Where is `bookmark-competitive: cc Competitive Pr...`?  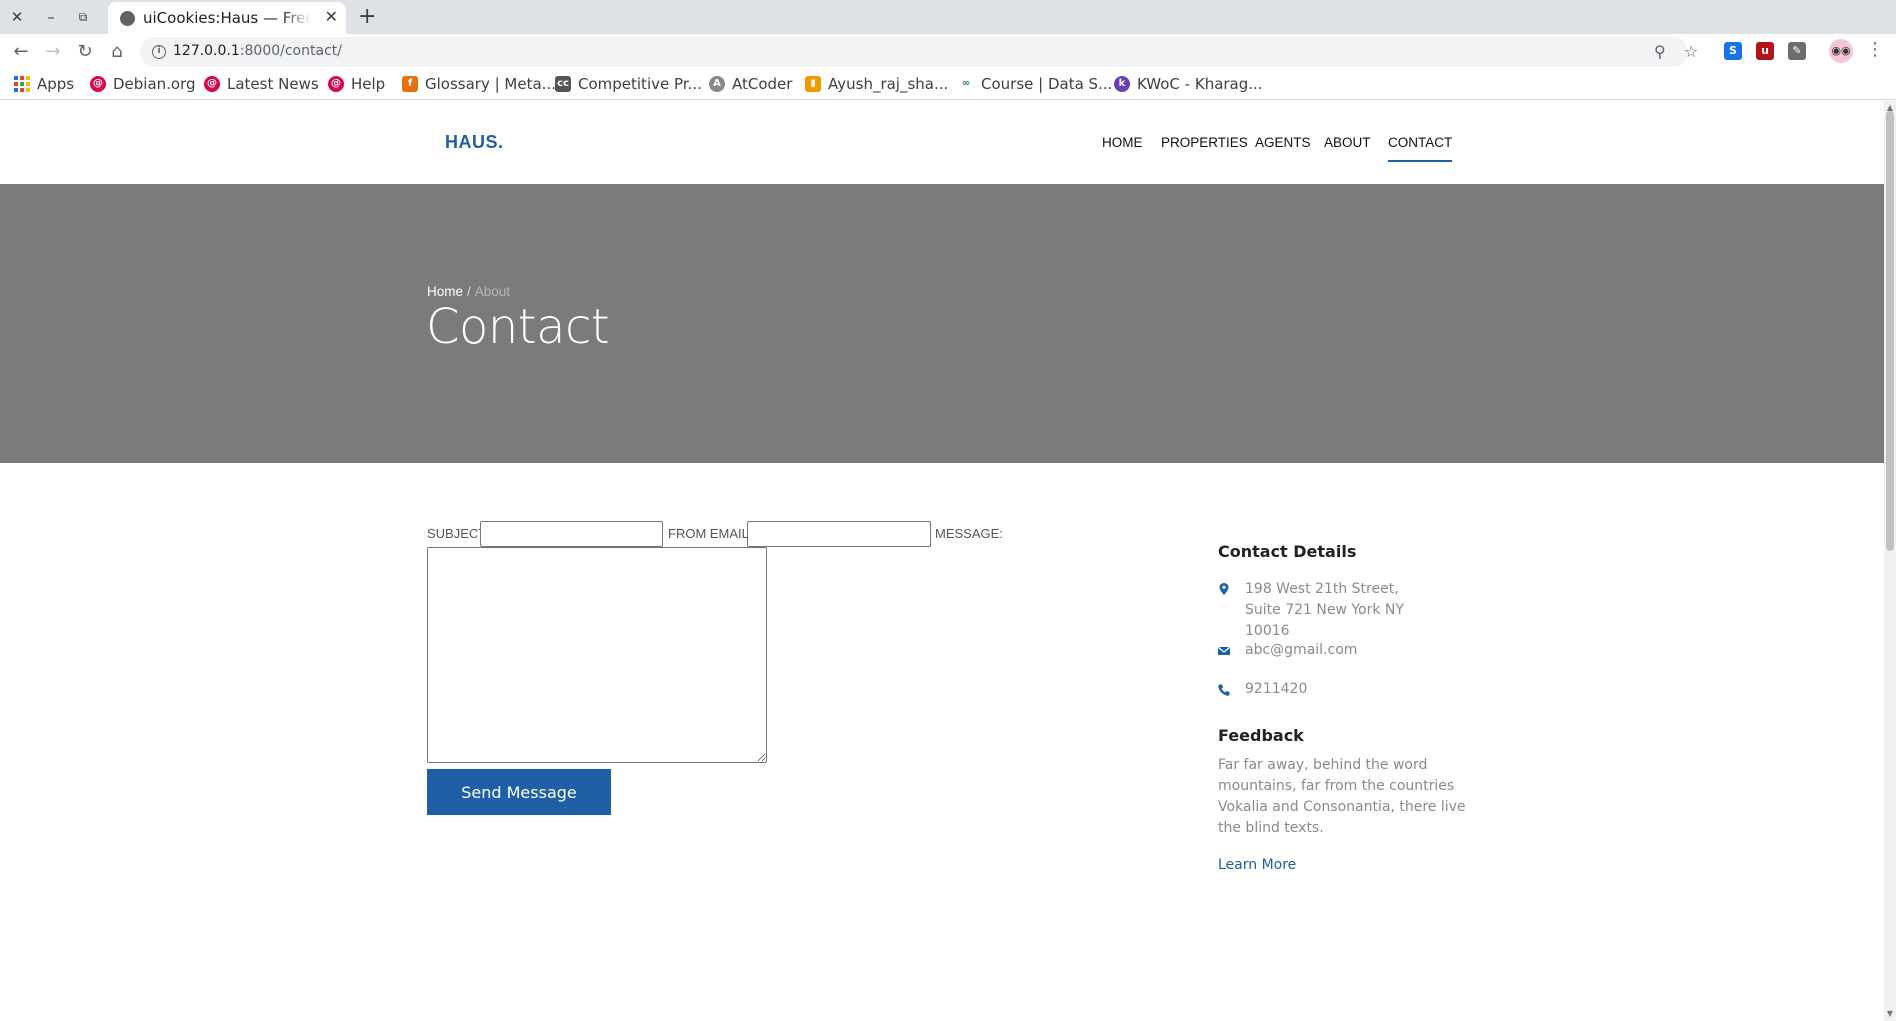
bookmark-competitive: cc Competitive Pr... is located at coordinates (628, 84).